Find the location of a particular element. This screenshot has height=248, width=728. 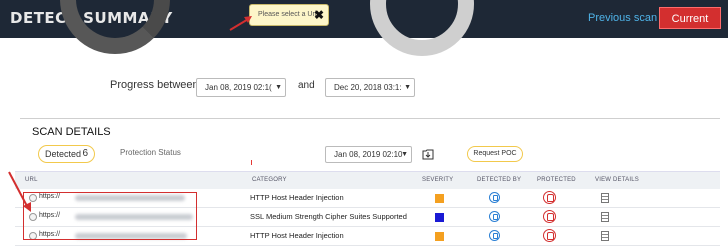

to-date-value: Dec 20, 2018 03:1: is located at coordinates (368, 87).